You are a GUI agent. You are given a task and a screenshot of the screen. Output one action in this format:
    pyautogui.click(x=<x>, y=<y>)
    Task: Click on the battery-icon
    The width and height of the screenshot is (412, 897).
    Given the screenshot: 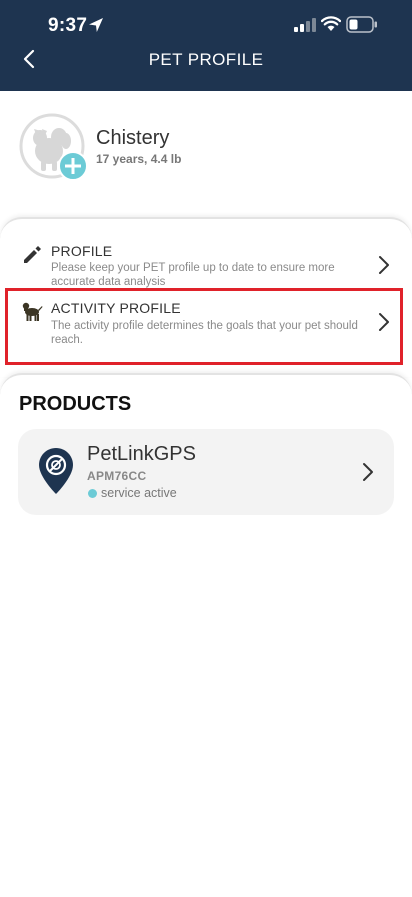 What is the action you would take?
    pyautogui.click(x=361, y=24)
    